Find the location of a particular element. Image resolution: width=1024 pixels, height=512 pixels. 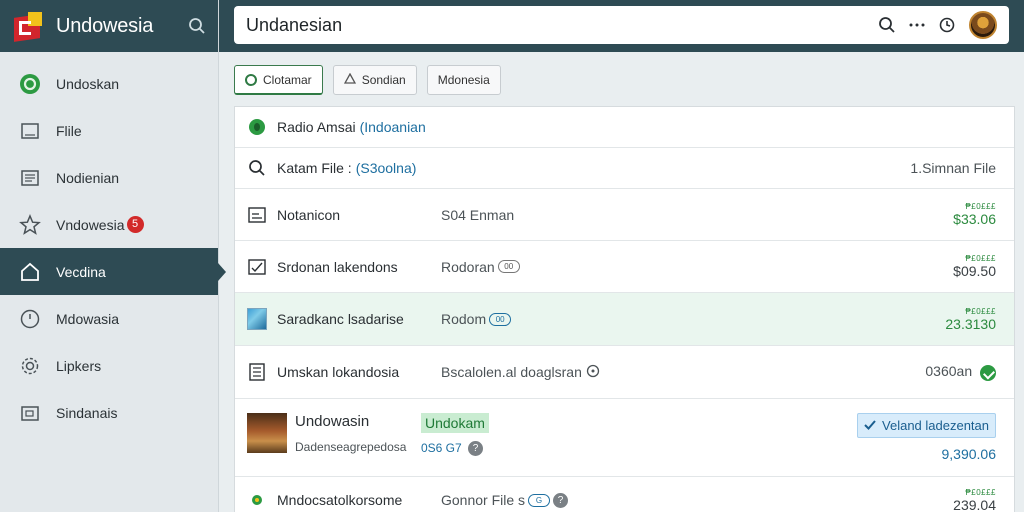

table-row: Notanicon S04 Enman ₱£0£££ $33.06 is located at coordinates (624, 215).